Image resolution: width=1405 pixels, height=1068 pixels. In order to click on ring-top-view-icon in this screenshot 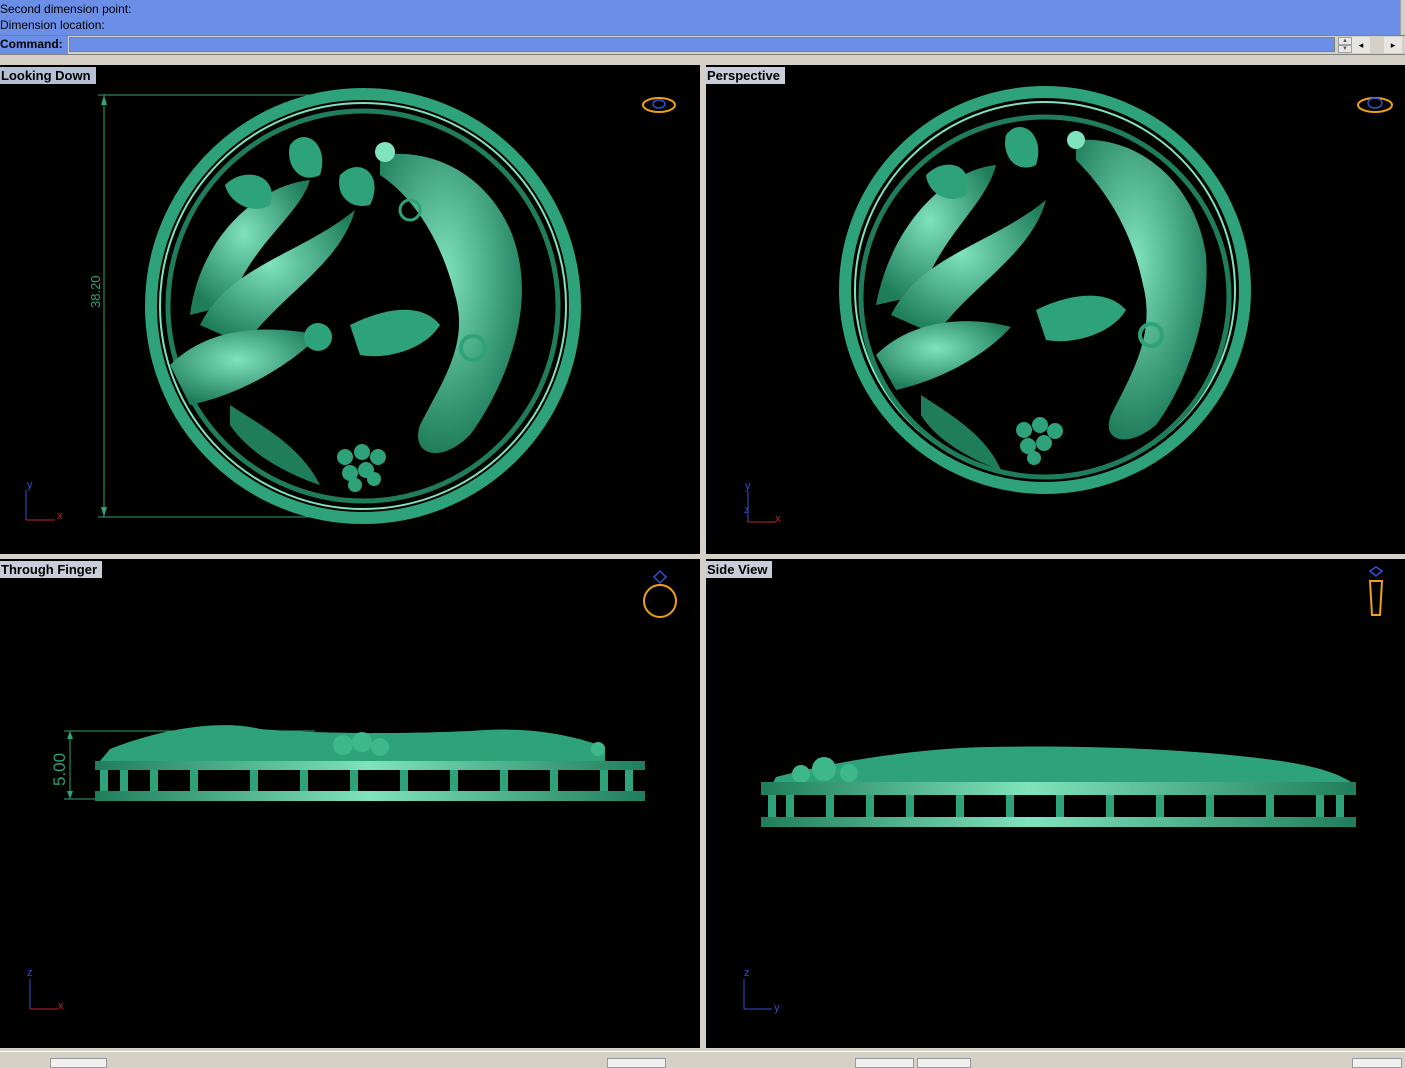, I will do `click(659, 105)`.